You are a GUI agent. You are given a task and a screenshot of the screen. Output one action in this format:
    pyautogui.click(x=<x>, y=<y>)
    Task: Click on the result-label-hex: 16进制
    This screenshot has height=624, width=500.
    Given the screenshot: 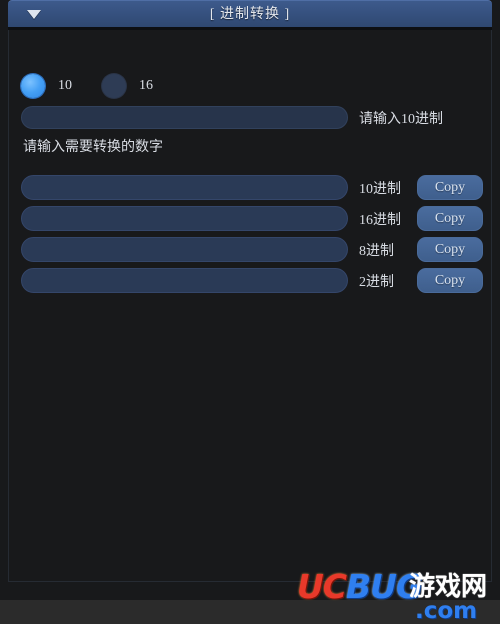 What is the action you would take?
    pyautogui.click(x=380, y=220)
    